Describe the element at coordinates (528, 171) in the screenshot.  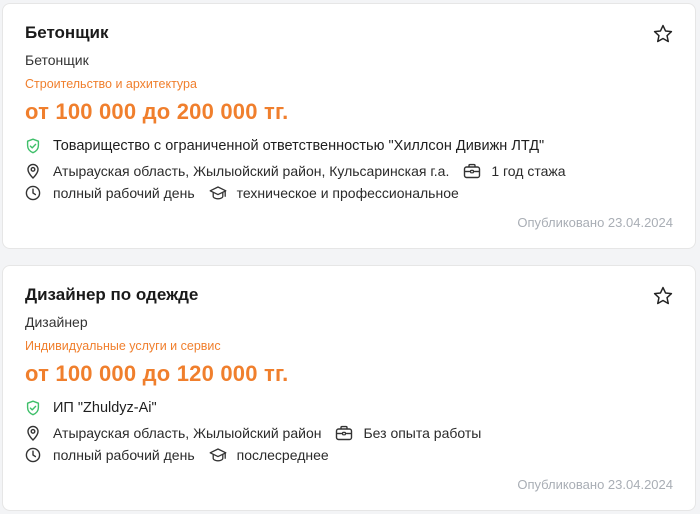
I see `experience-text: 1 год стажа` at that location.